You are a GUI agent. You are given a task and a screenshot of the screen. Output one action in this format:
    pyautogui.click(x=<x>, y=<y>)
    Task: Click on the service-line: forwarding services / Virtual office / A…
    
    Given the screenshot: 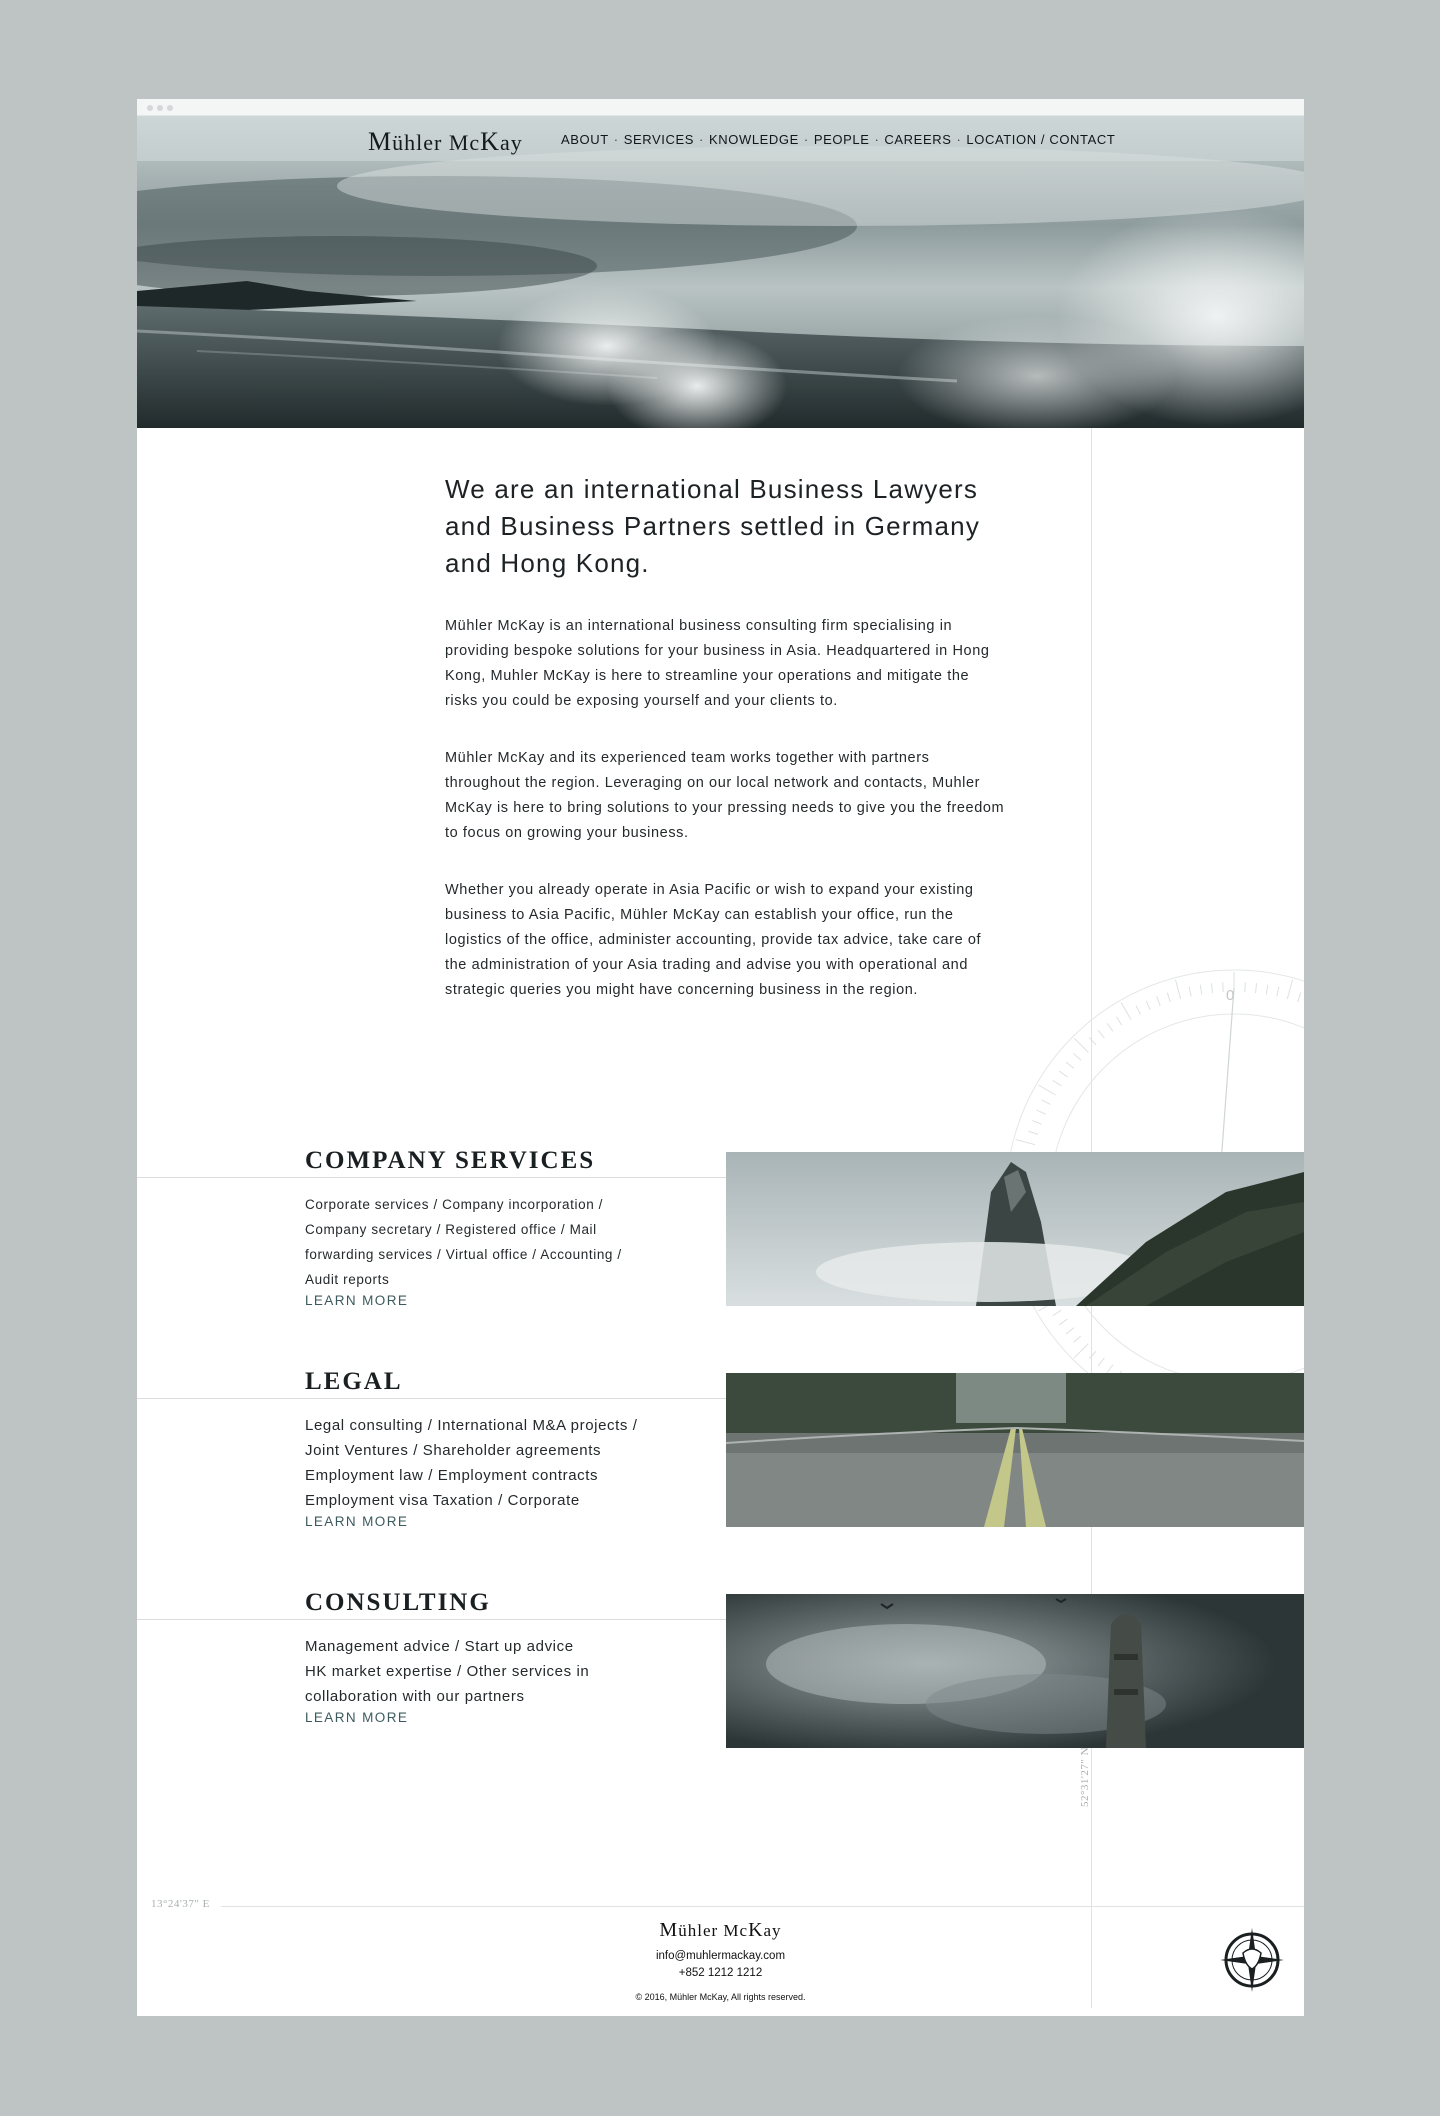 What is the action you would take?
    pyautogui.click(x=463, y=1254)
    